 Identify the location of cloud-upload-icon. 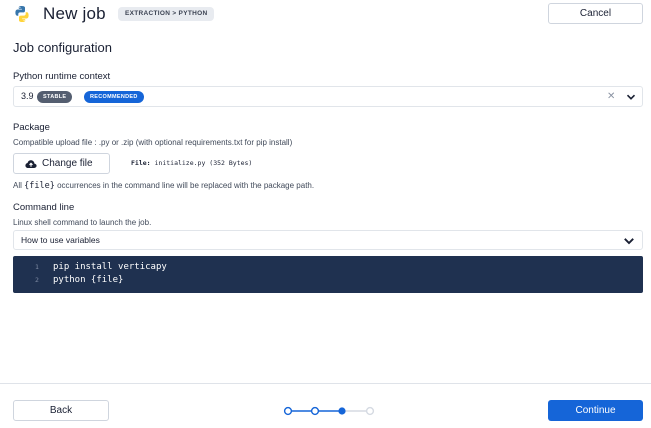
(31, 164).